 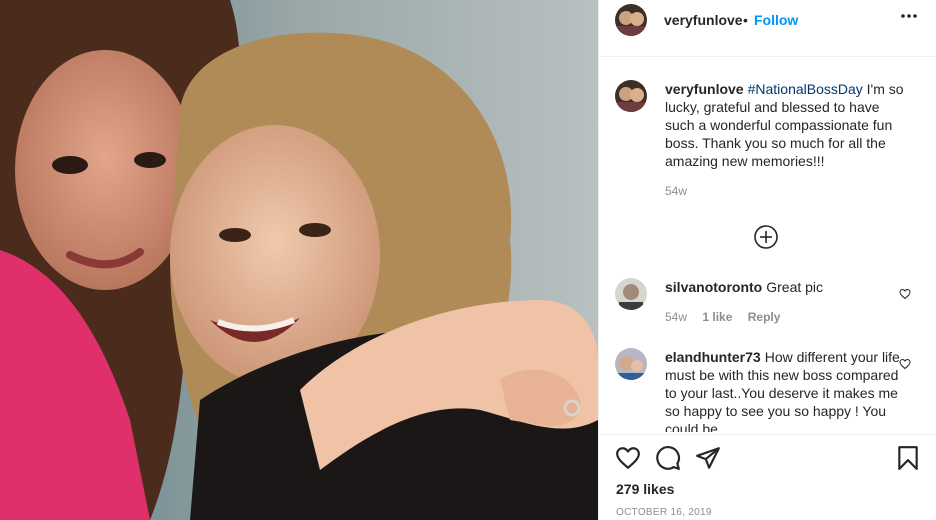 What do you see at coordinates (645, 489) in the screenshot?
I see `likes-count: 279 likes` at bounding box center [645, 489].